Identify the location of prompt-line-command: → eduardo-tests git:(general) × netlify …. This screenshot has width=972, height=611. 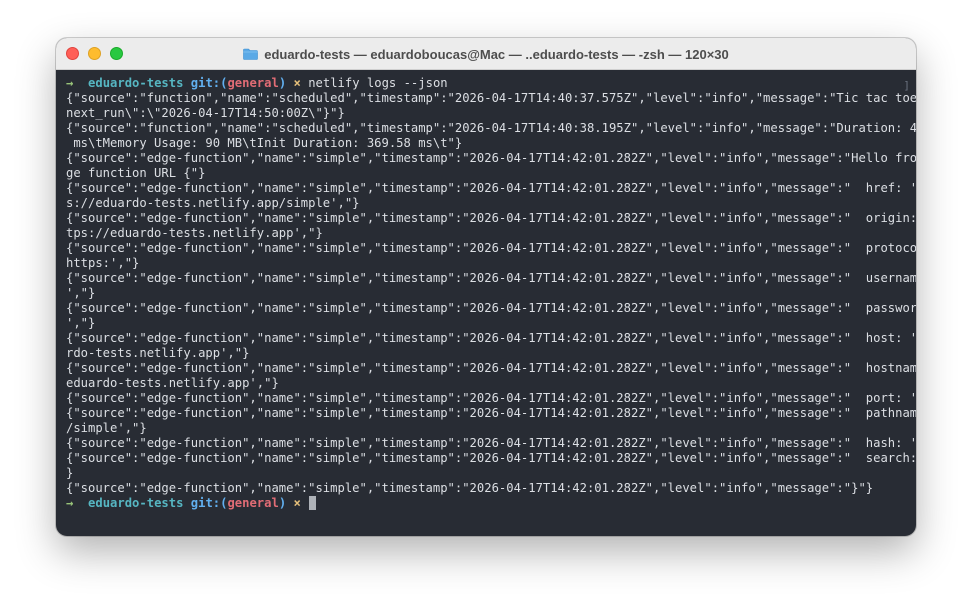
(488, 83).